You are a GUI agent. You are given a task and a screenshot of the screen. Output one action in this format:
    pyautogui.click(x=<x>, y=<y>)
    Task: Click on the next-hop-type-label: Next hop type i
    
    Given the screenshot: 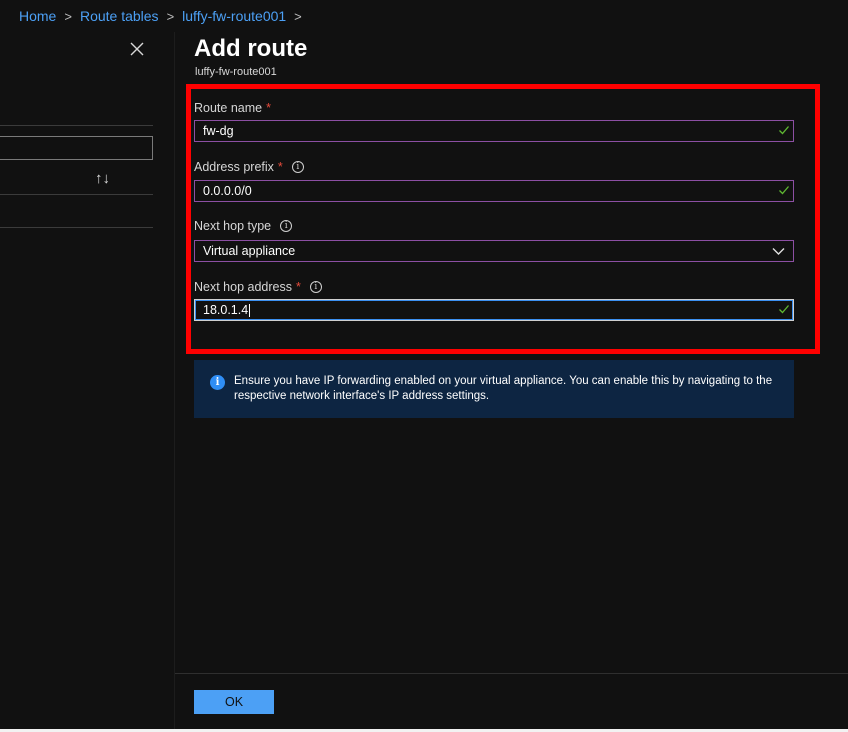 What is the action you would take?
    pyautogui.click(x=243, y=226)
    